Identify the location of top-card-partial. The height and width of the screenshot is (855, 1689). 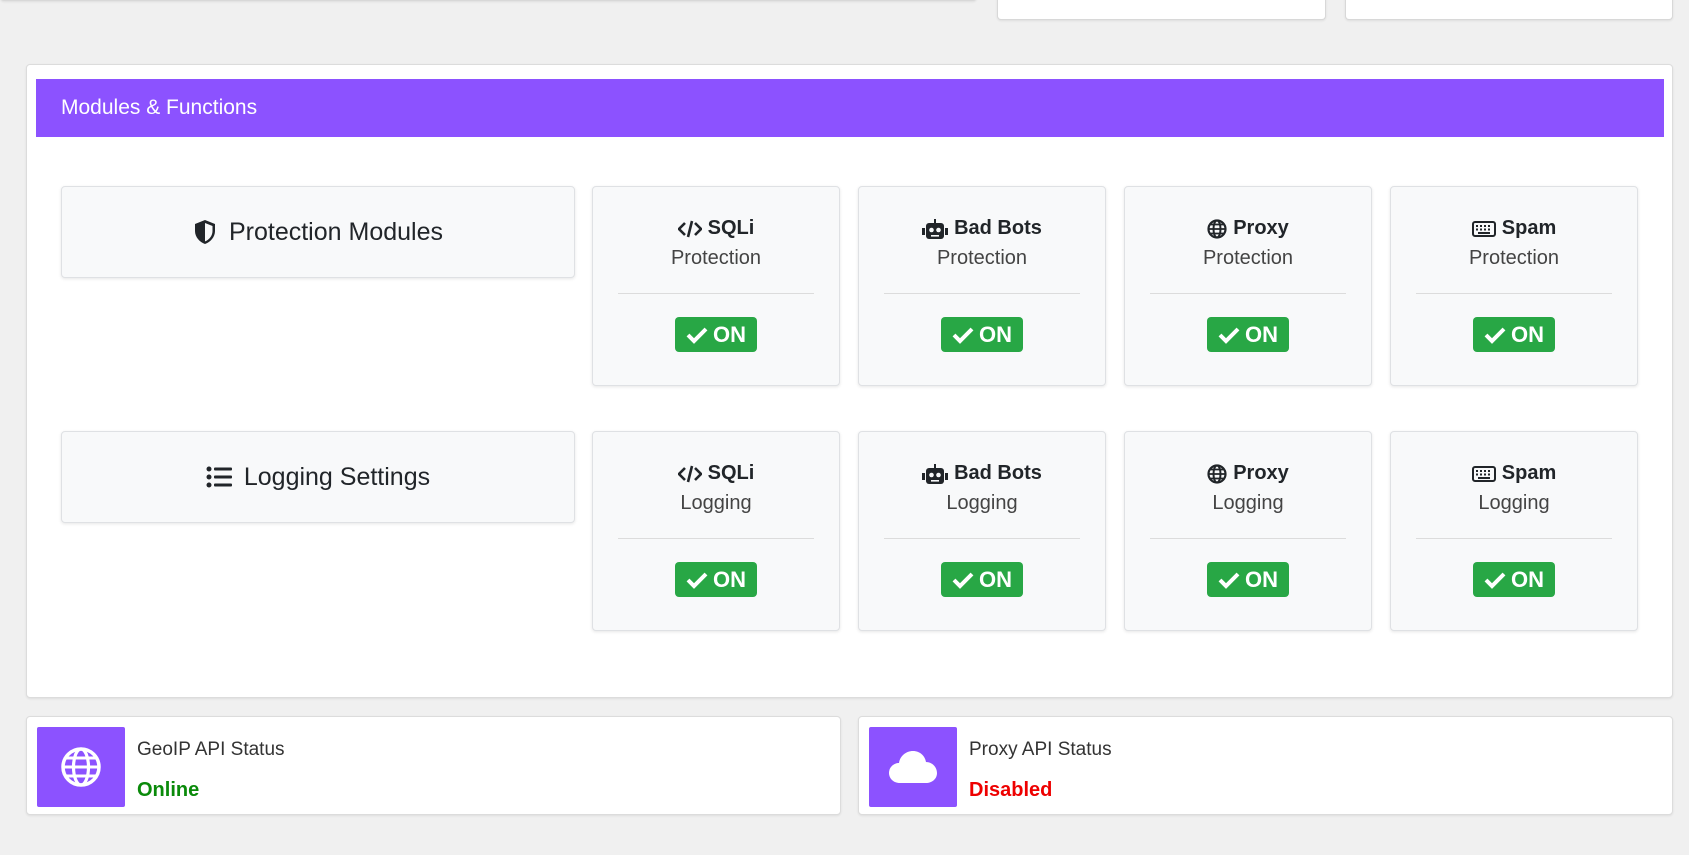
(488, 0).